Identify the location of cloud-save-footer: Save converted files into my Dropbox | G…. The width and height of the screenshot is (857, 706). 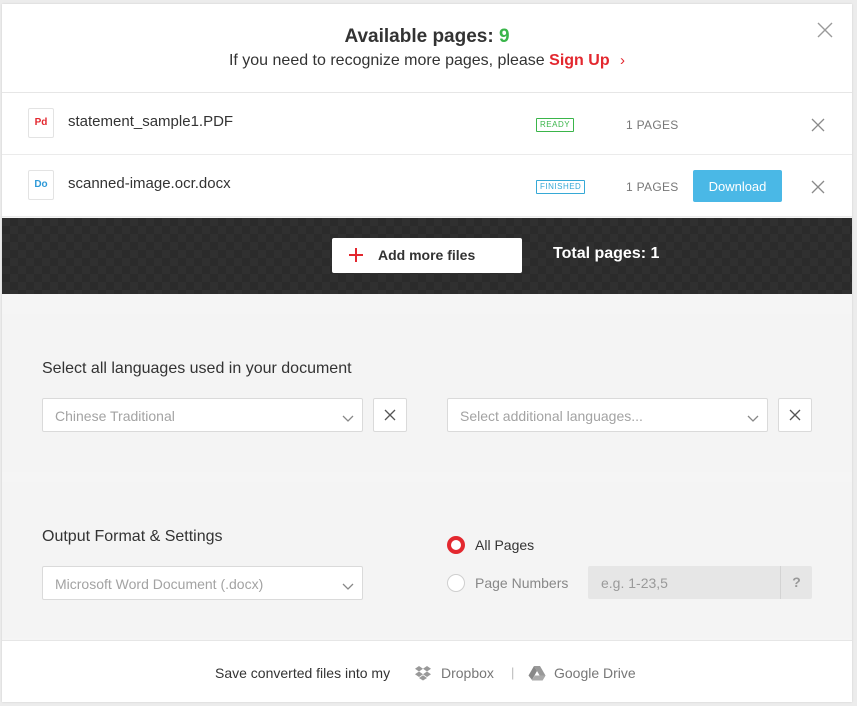
(427, 671).